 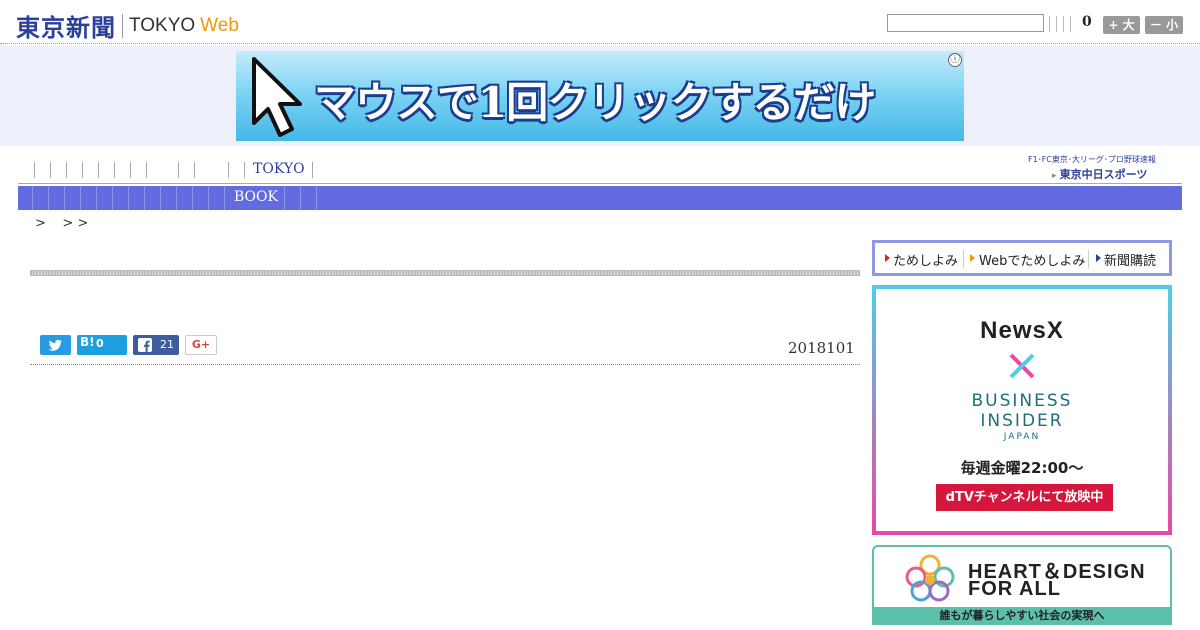 I want to click on secondary-nav: BOOK, so click(x=600, y=198).